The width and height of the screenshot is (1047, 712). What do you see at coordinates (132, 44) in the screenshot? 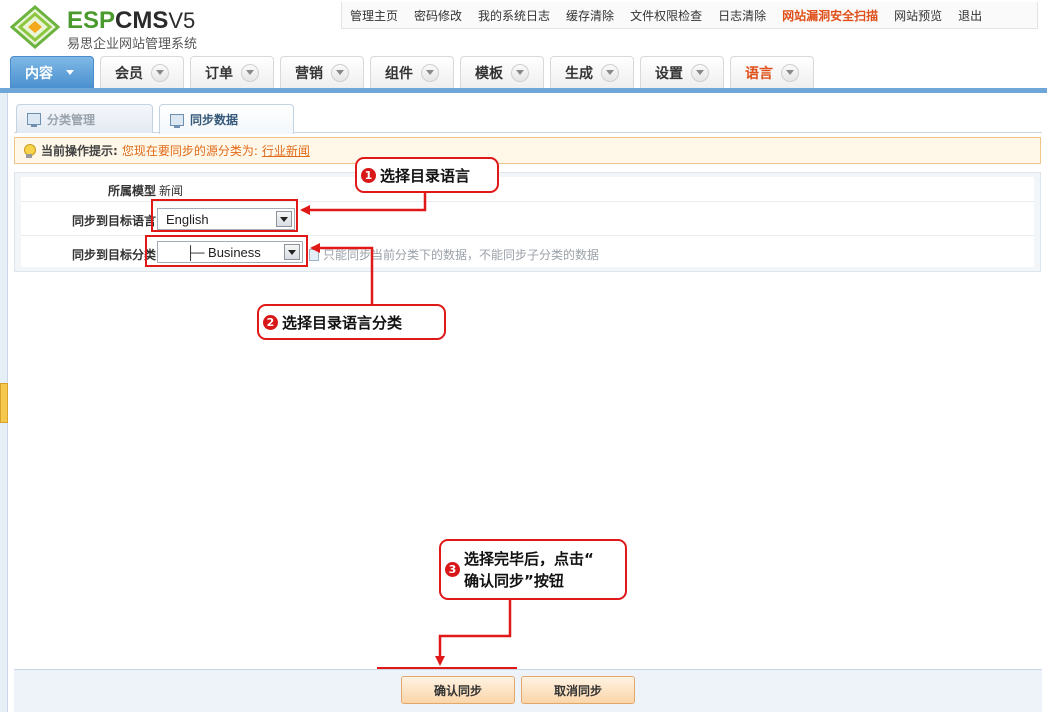
I see `logo-subtitle: 易思企业网站管理系统` at bounding box center [132, 44].